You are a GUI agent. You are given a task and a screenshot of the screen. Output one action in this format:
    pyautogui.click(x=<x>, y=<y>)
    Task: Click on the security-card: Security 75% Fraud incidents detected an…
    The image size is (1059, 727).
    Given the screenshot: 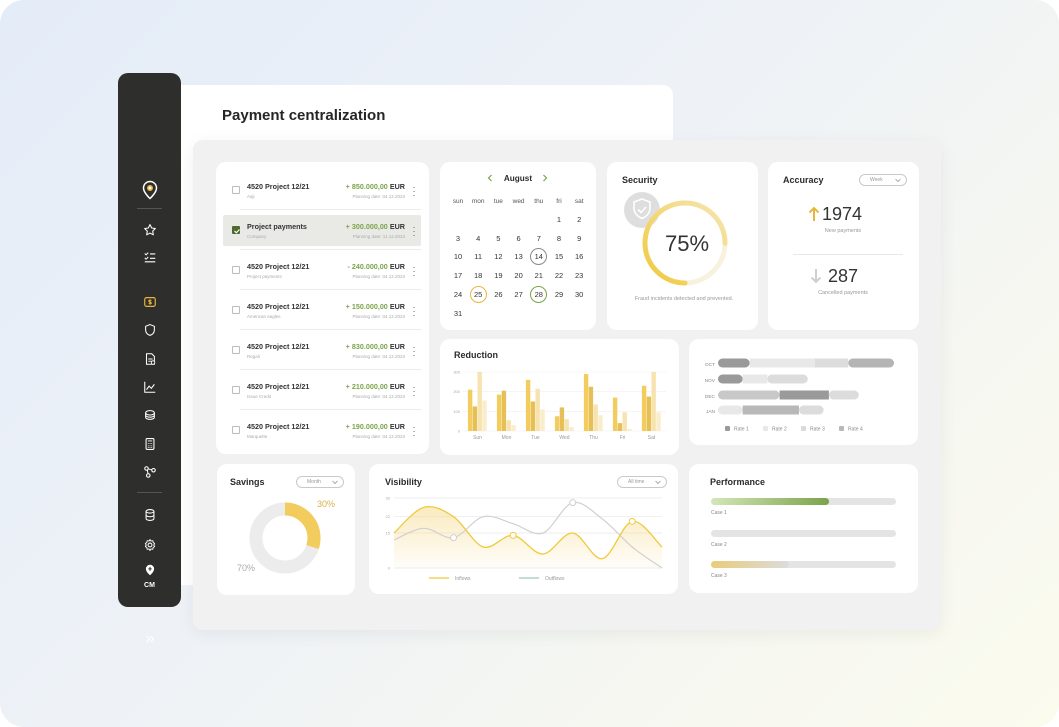 What is the action you would take?
    pyautogui.click(x=682, y=246)
    